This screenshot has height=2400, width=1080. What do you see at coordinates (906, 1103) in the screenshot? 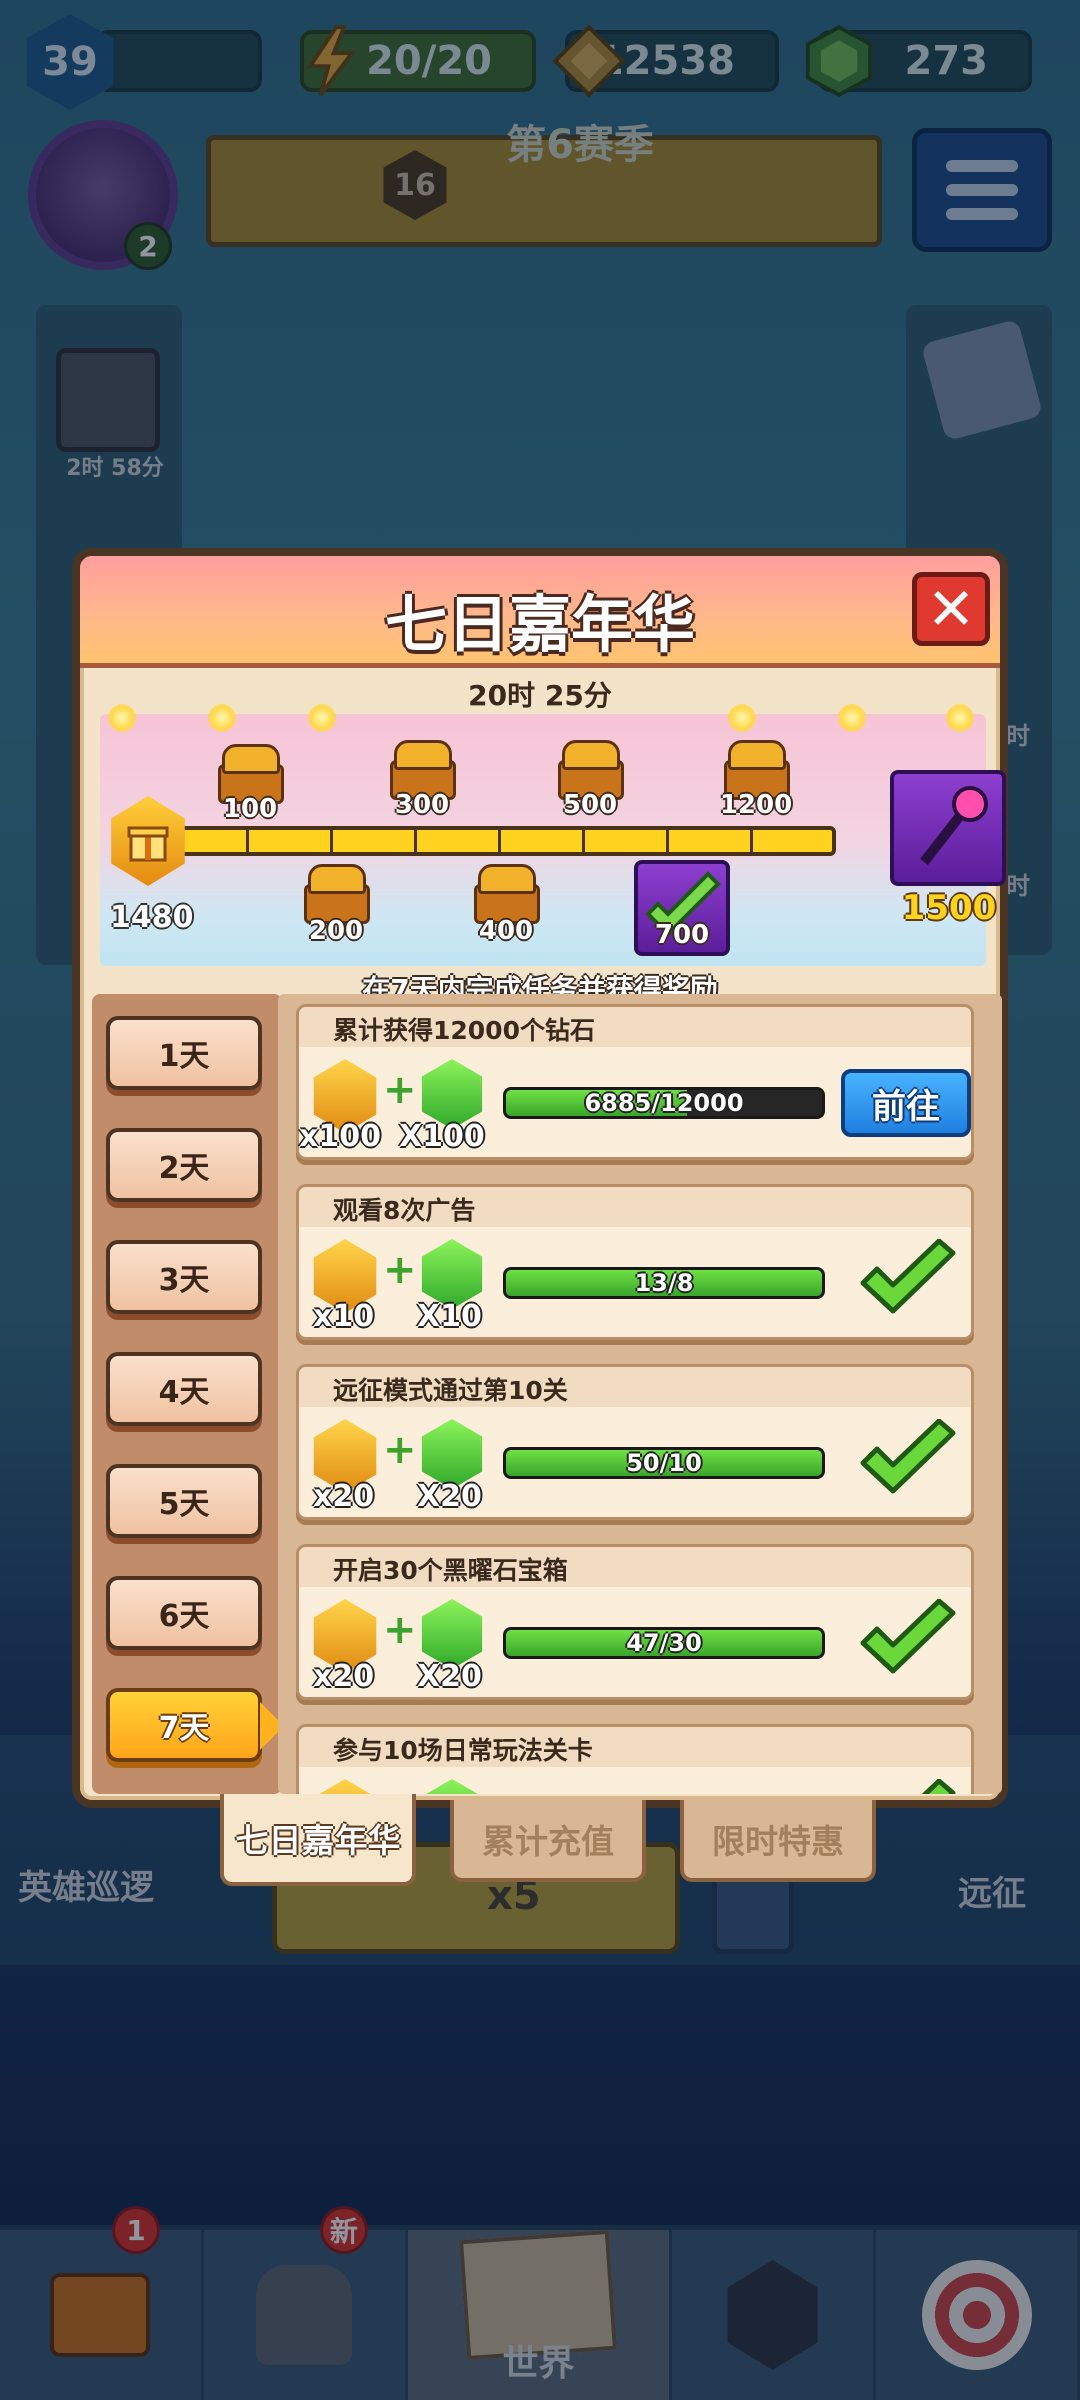
I see `go-button: 前往` at bounding box center [906, 1103].